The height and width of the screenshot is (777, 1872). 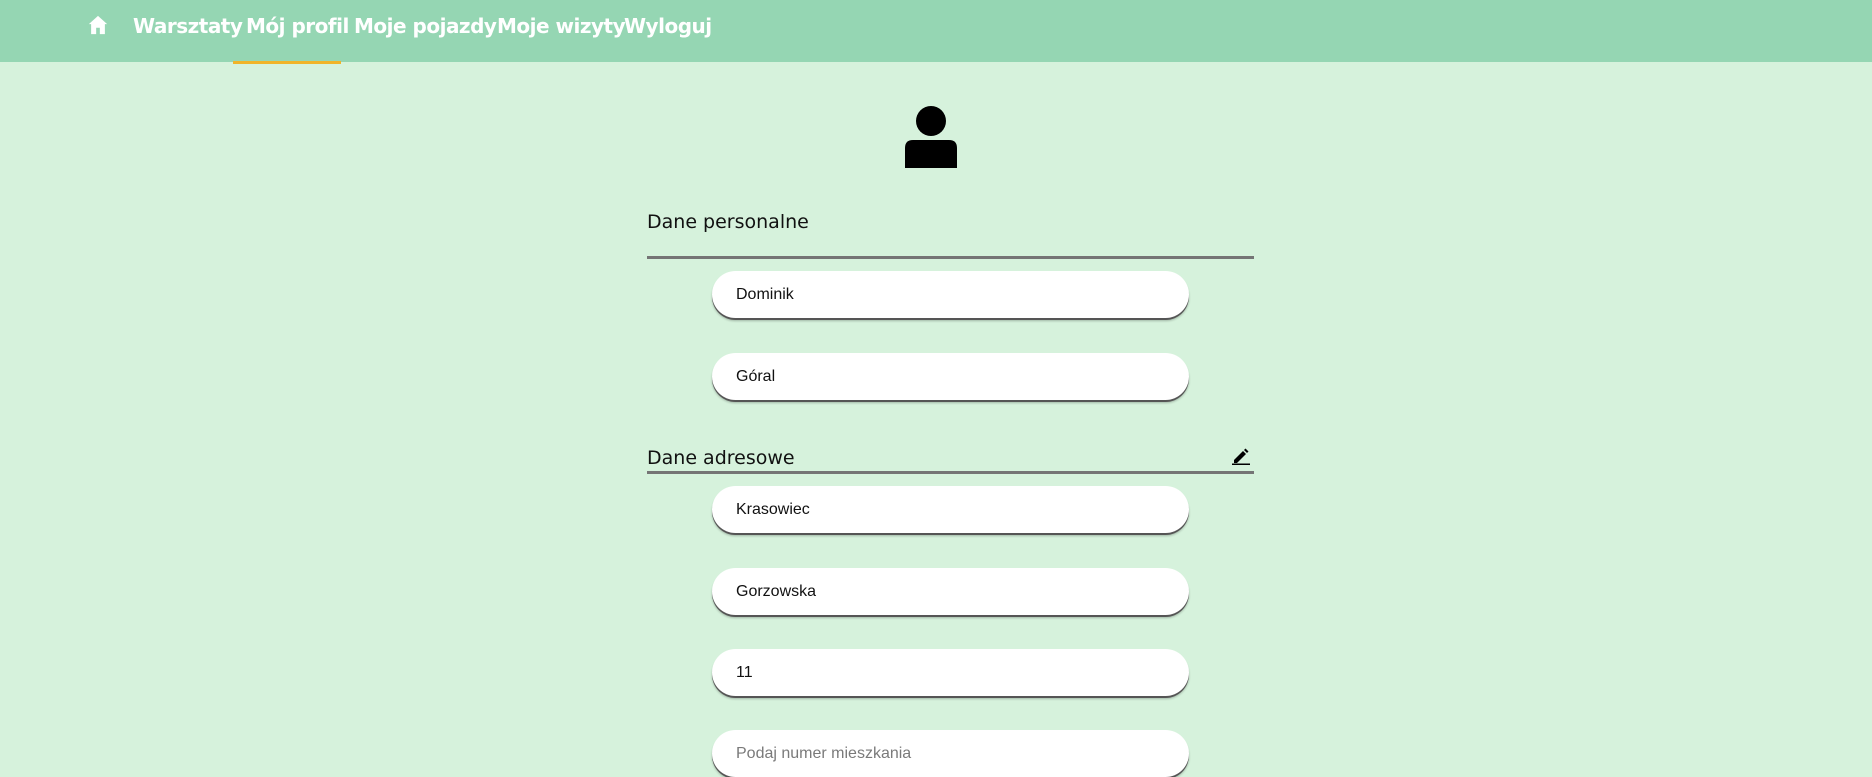 What do you see at coordinates (950, 509) in the screenshot?
I see `city-field` at bounding box center [950, 509].